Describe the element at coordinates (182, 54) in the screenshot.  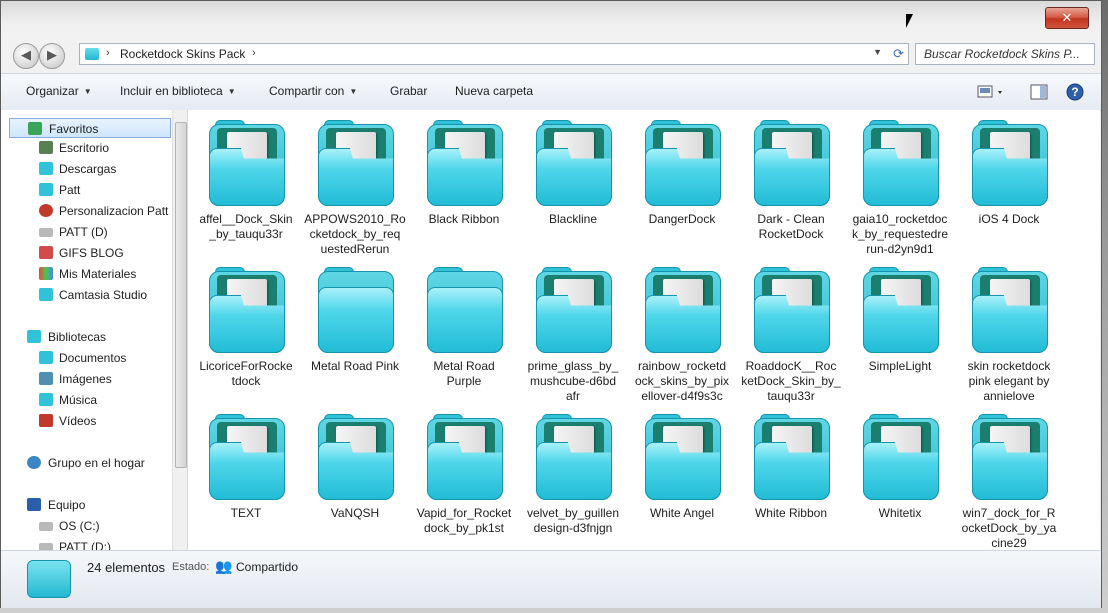
I see `breadcrumb-current: Rocketdock Skins Pack` at that location.